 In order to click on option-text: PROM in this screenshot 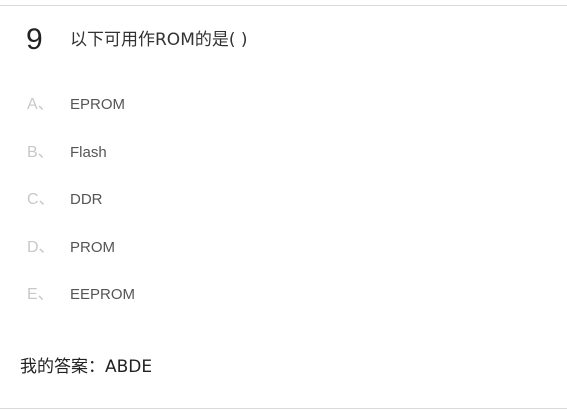, I will do `click(92, 247)`.